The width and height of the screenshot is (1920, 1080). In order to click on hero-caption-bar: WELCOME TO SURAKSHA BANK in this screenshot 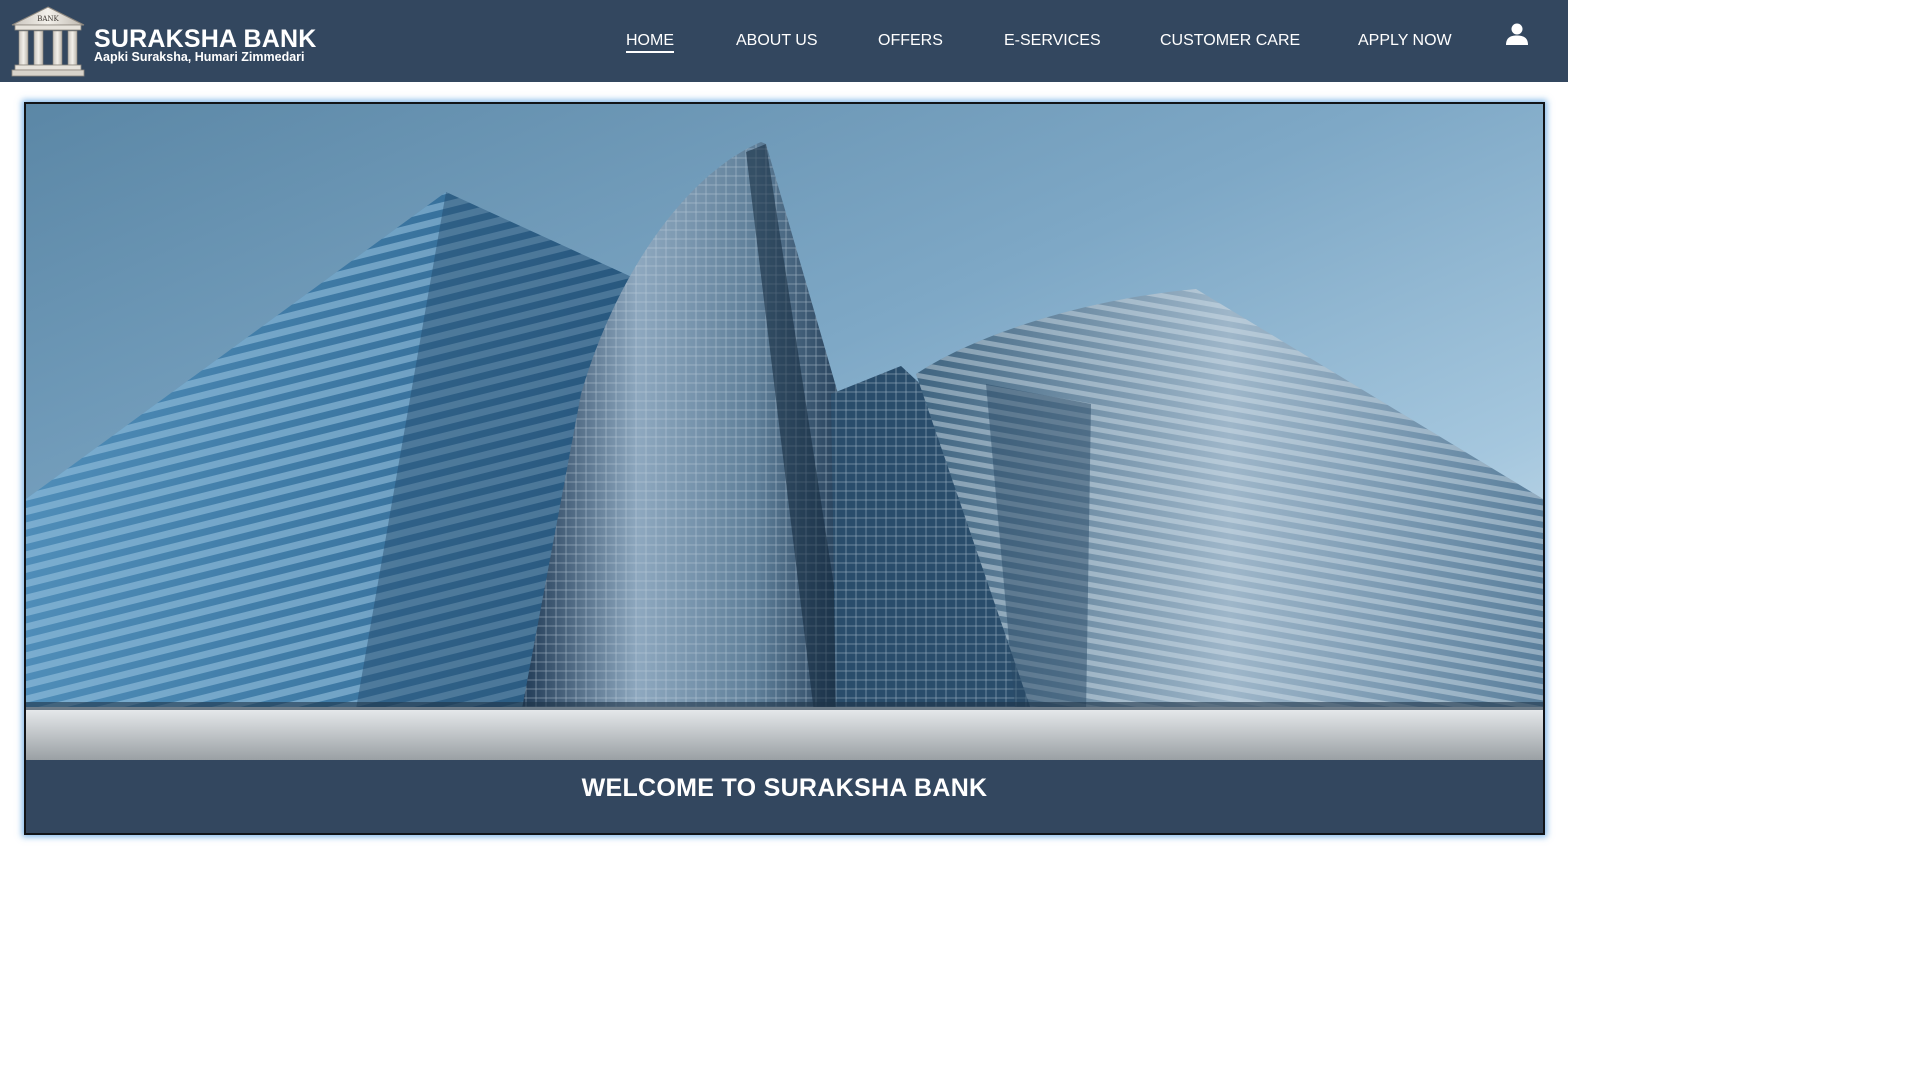, I will do `click(784, 796)`.